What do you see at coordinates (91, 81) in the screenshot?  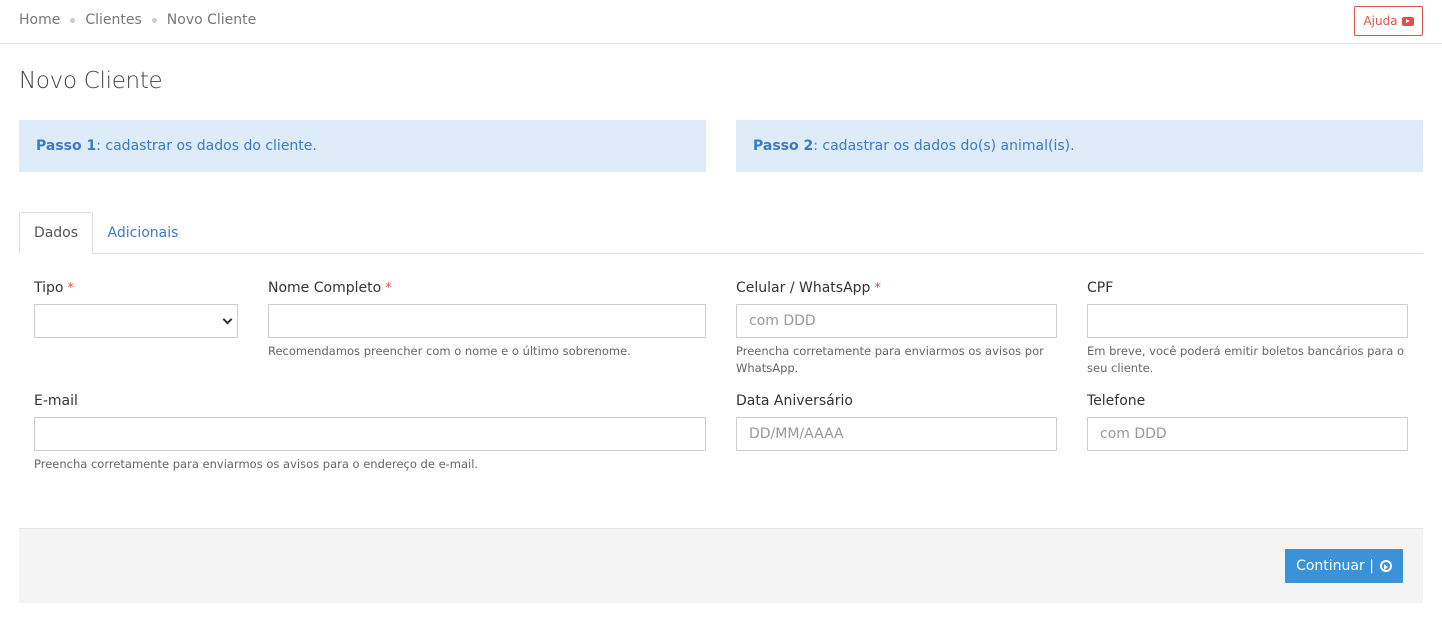 I see `page-title: Novo Cliente` at bounding box center [91, 81].